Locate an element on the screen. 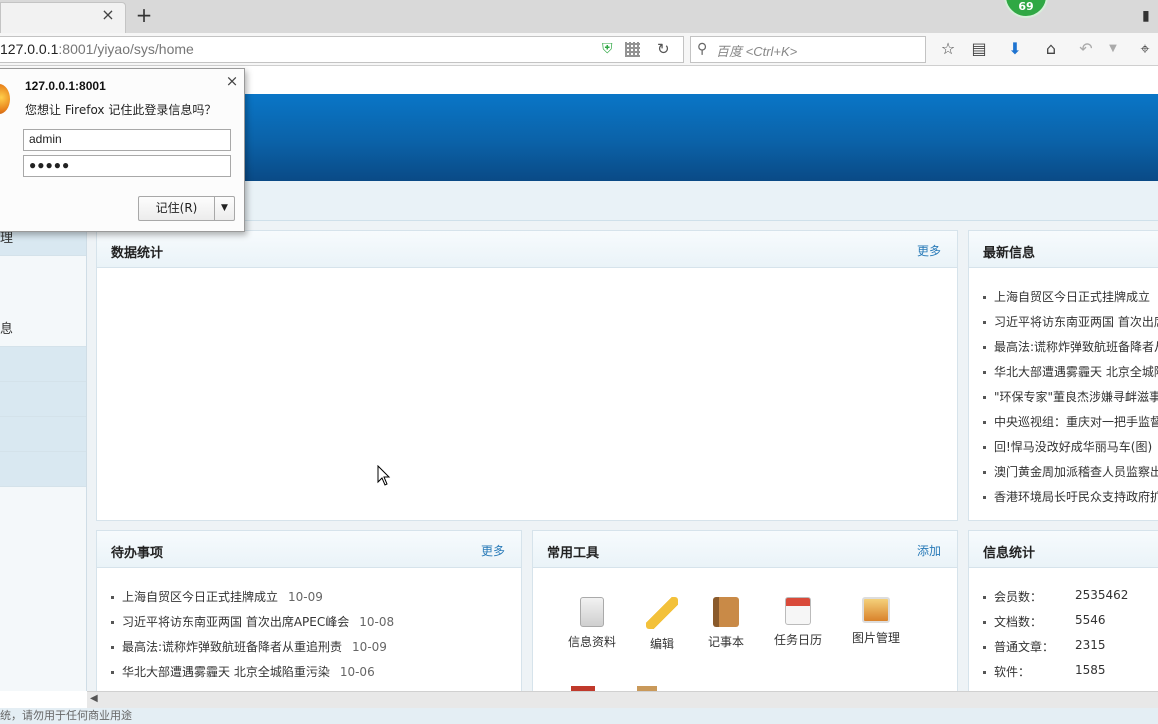 This screenshot has height=724, width=1158. tools-panel-title: 常用工具 is located at coordinates (573, 553).